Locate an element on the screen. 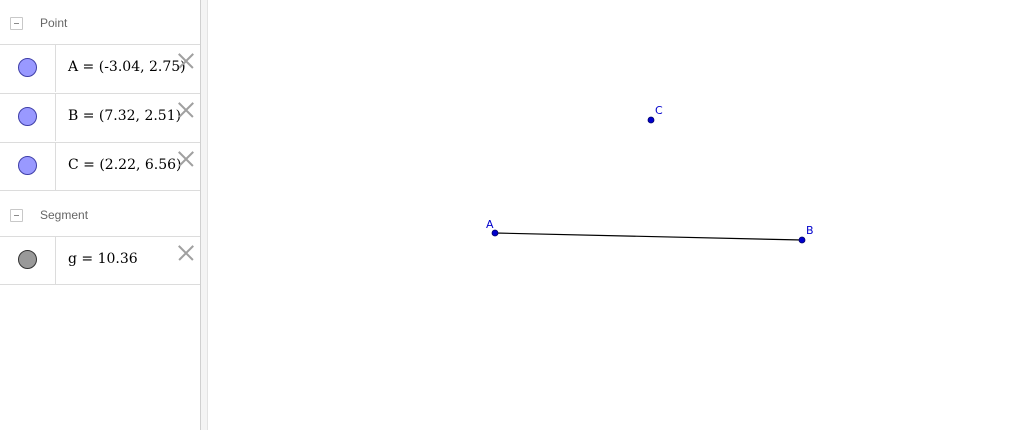 Image resolution: width=1024 pixels, height=430 pixels. view-splitter is located at coordinates (204, 215).